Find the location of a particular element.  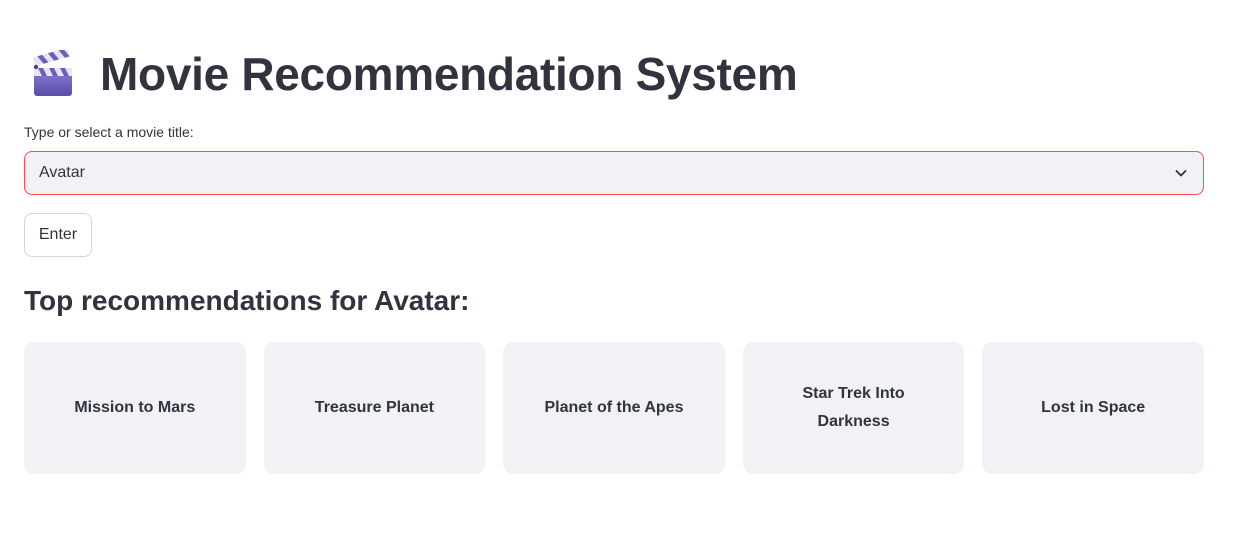

movie-select: Avatar is located at coordinates (614, 173).